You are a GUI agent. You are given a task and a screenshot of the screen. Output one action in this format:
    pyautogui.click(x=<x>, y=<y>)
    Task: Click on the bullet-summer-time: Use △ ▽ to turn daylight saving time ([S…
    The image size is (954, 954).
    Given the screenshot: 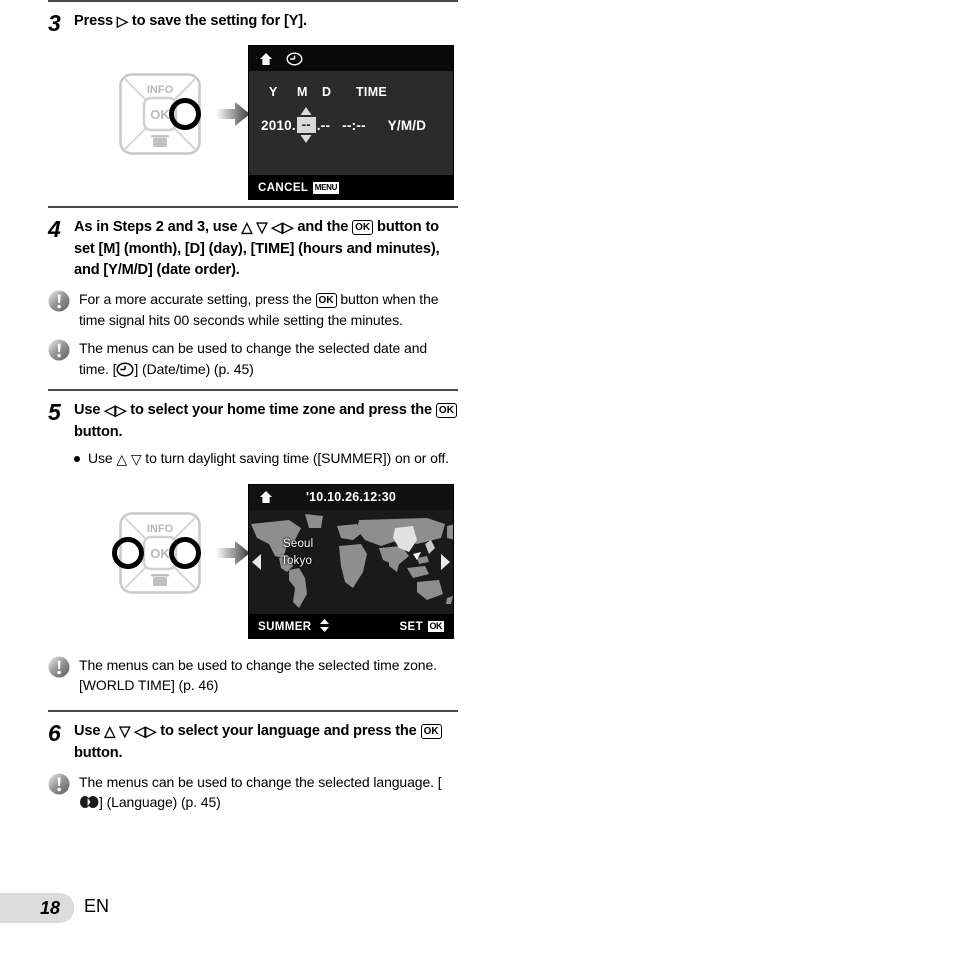 What is the action you would take?
    pyautogui.click(x=253, y=459)
    